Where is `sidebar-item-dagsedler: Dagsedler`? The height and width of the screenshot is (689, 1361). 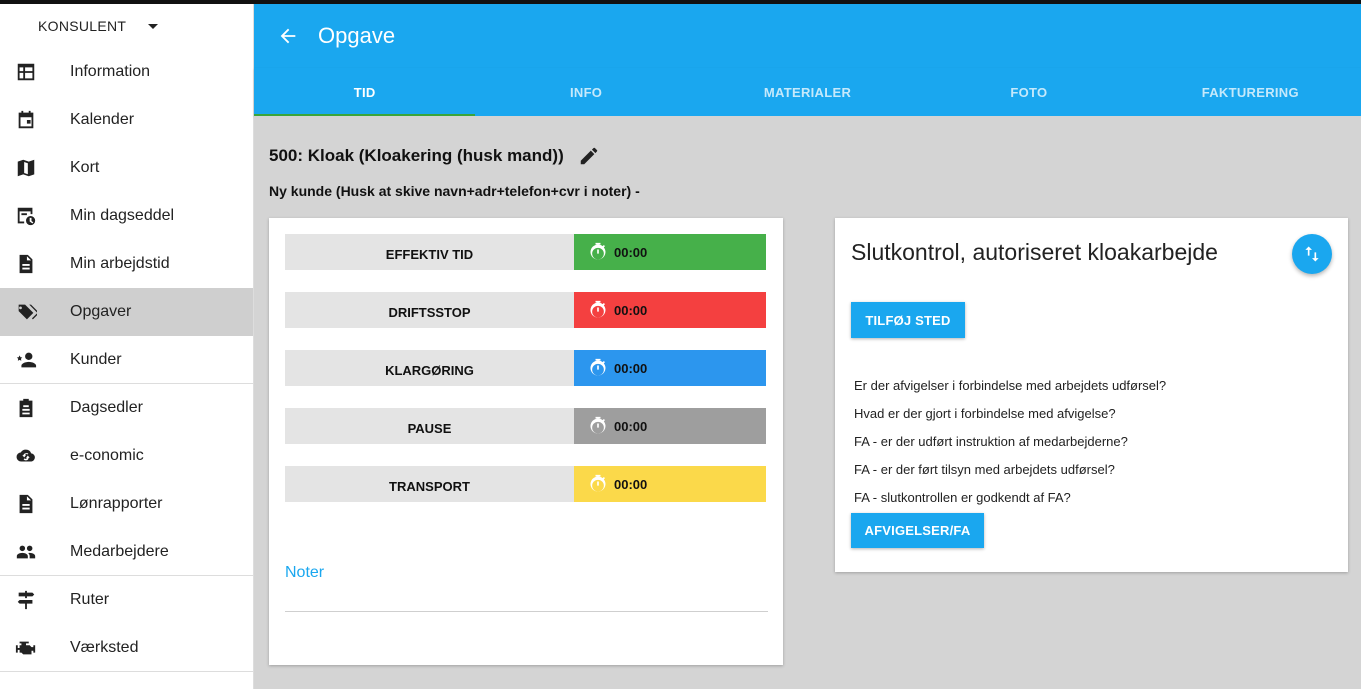 sidebar-item-dagsedler: Dagsedler is located at coordinates (126, 408).